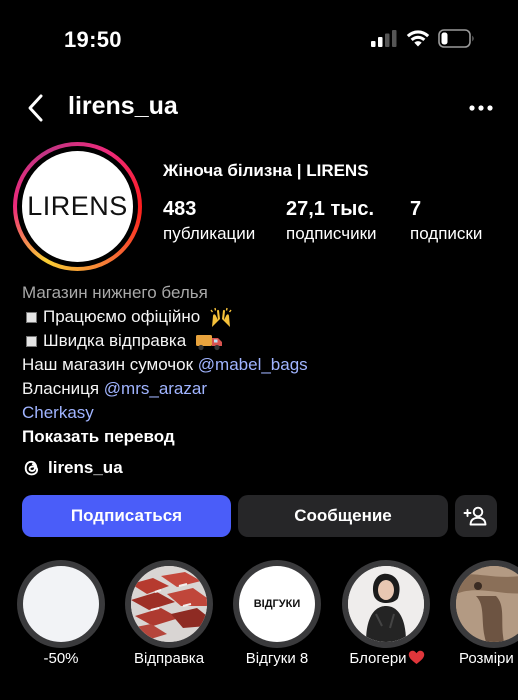 The height and width of the screenshot is (700, 518). Describe the element at coordinates (343, 516) in the screenshot. I see `message-button: Сообщение` at that location.